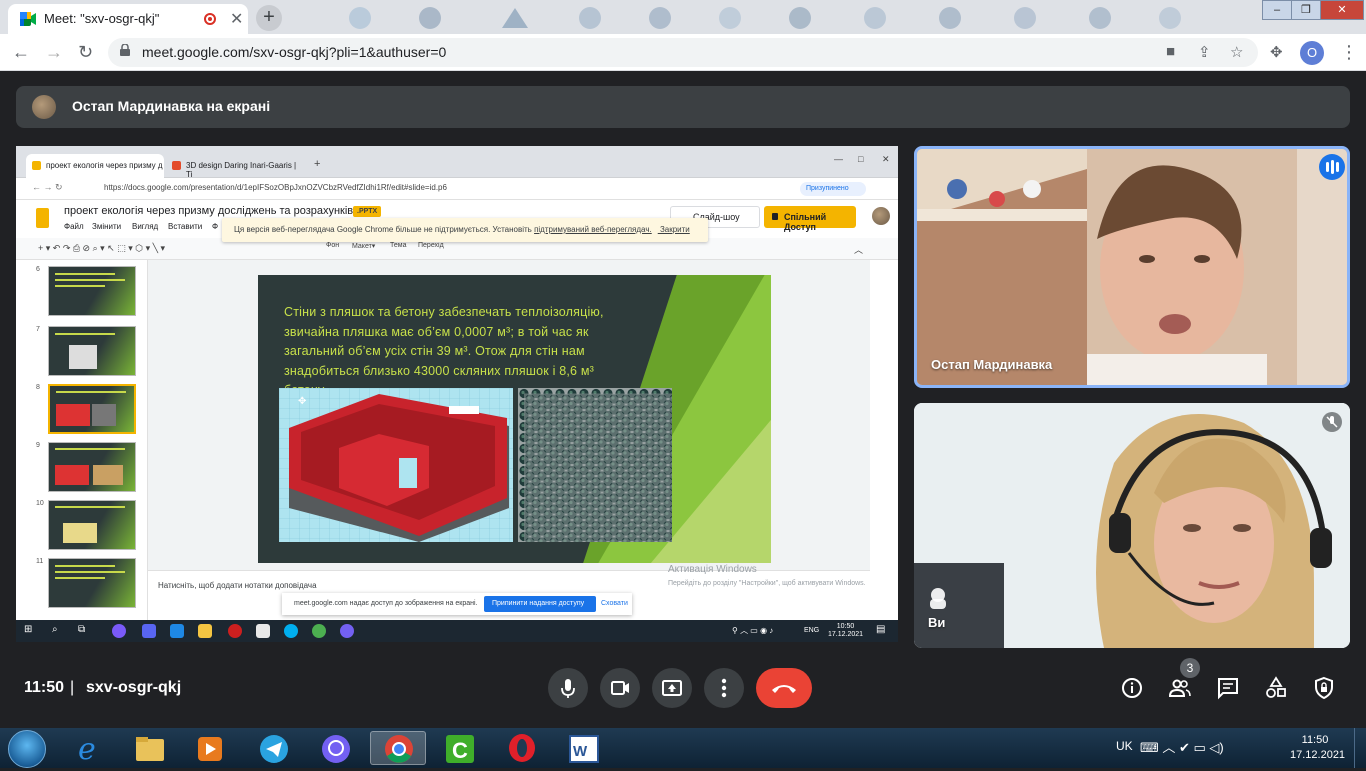 This screenshot has width=1366, height=771. I want to click on taskbar-explorer, so click(150, 748).